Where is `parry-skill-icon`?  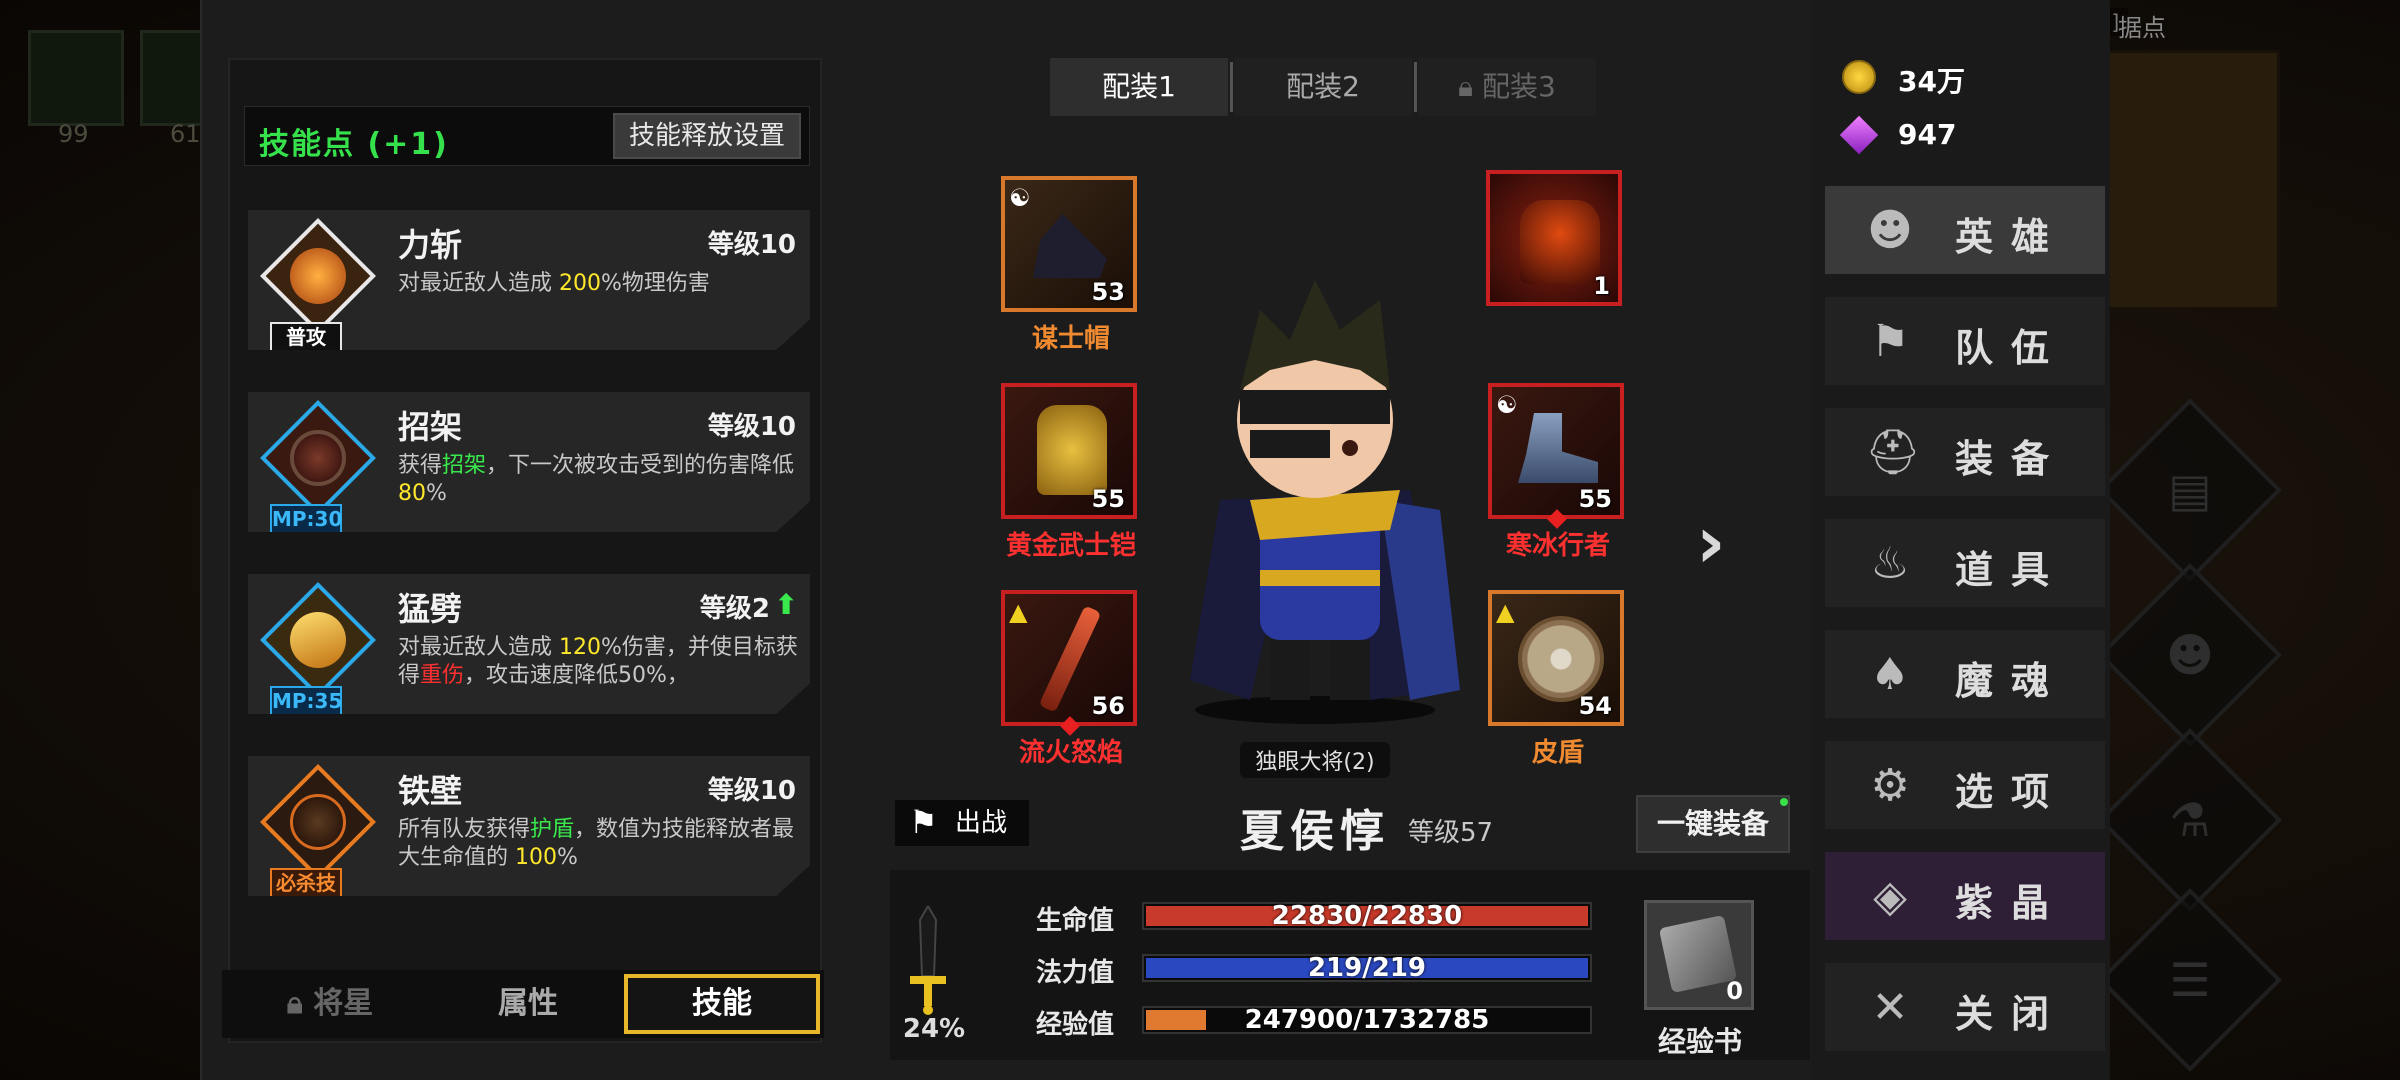 parry-skill-icon is located at coordinates (318, 458).